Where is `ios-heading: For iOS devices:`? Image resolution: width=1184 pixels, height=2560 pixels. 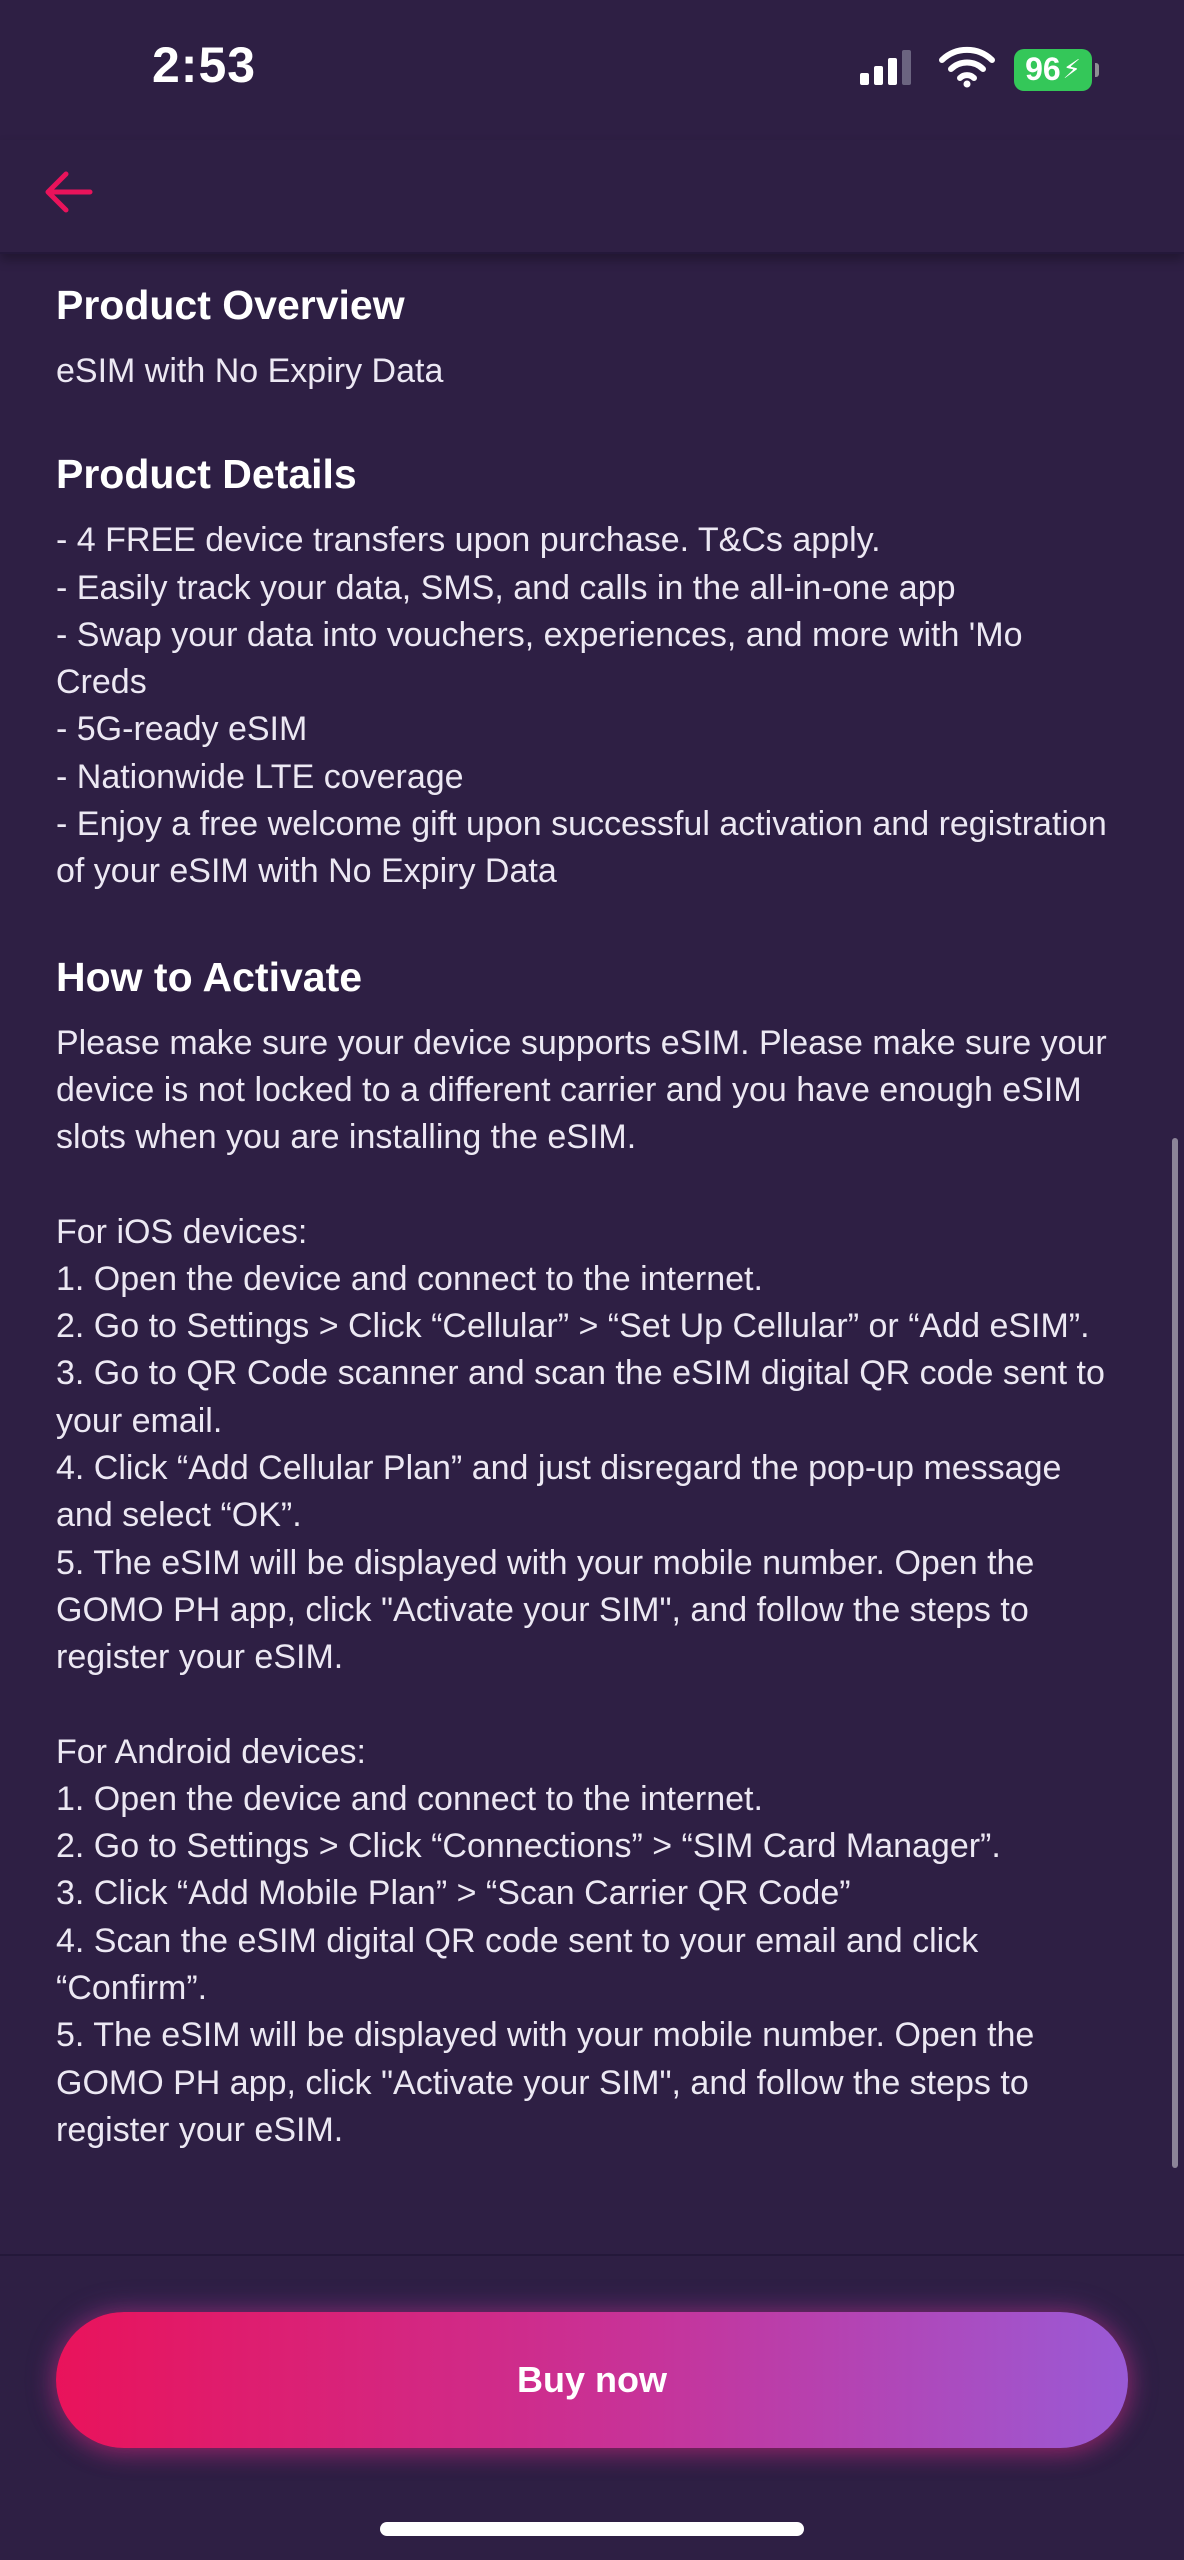
ios-heading: For iOS devices: is located at coordinates (182, 1231).